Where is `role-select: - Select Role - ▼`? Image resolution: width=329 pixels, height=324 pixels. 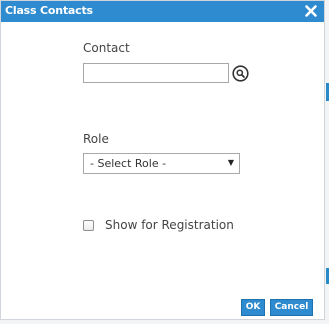
role-select: - Select Role - ▼ is located at coordinates (161, 163).